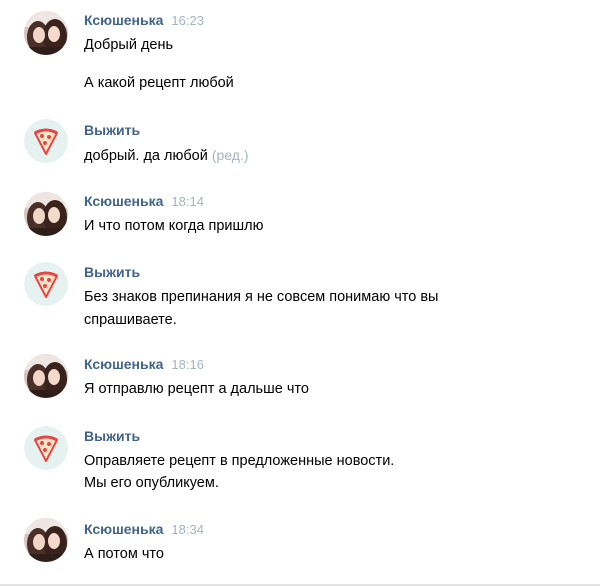 This screenshot has height=586, width=600. What do you see at coordinates (187, 364) in the screenshot?
I see `message-time: 18:16` at bounding box center [187, 364].